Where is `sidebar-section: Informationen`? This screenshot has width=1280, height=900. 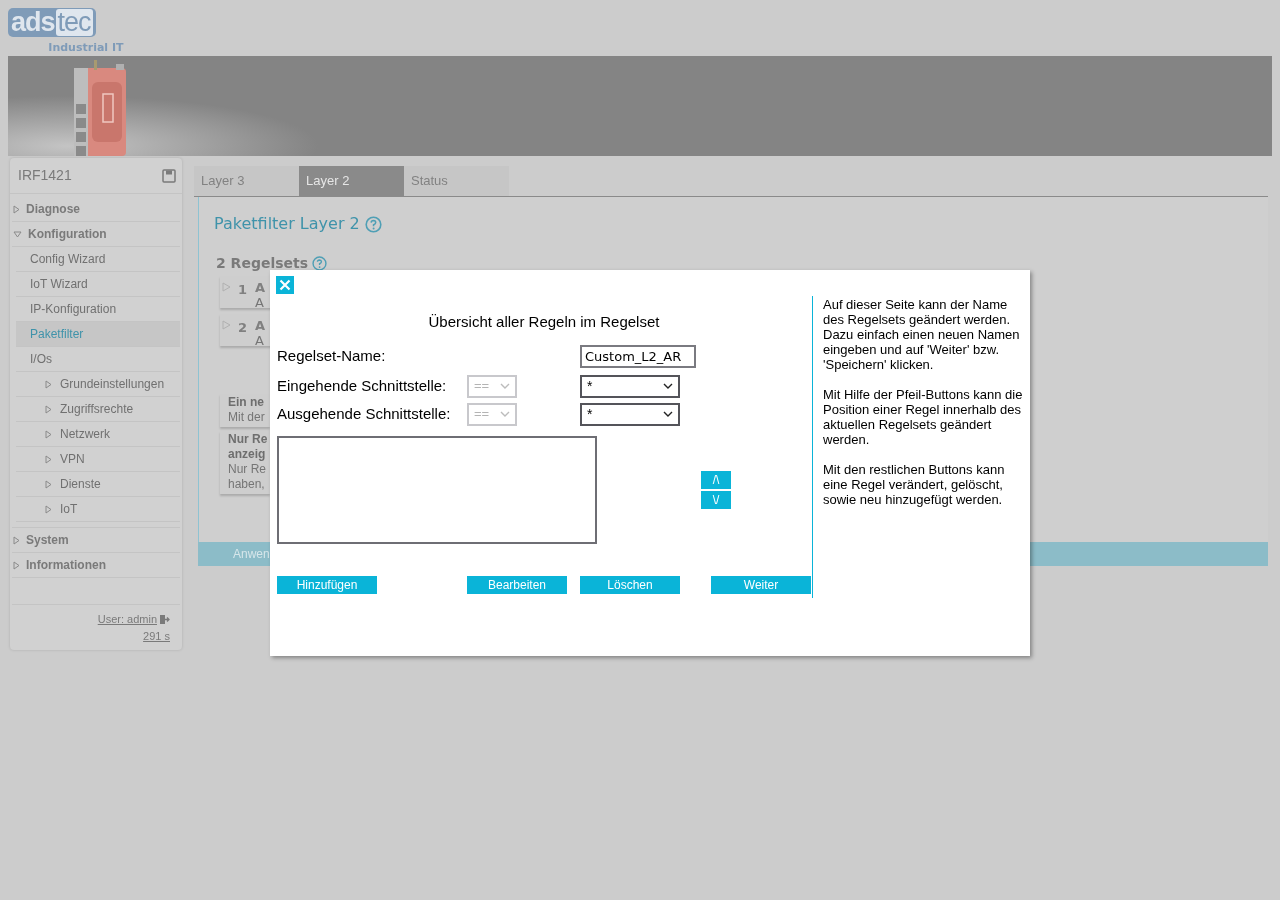 sidebar-section: Informationen is located at coordinates (96, 565).